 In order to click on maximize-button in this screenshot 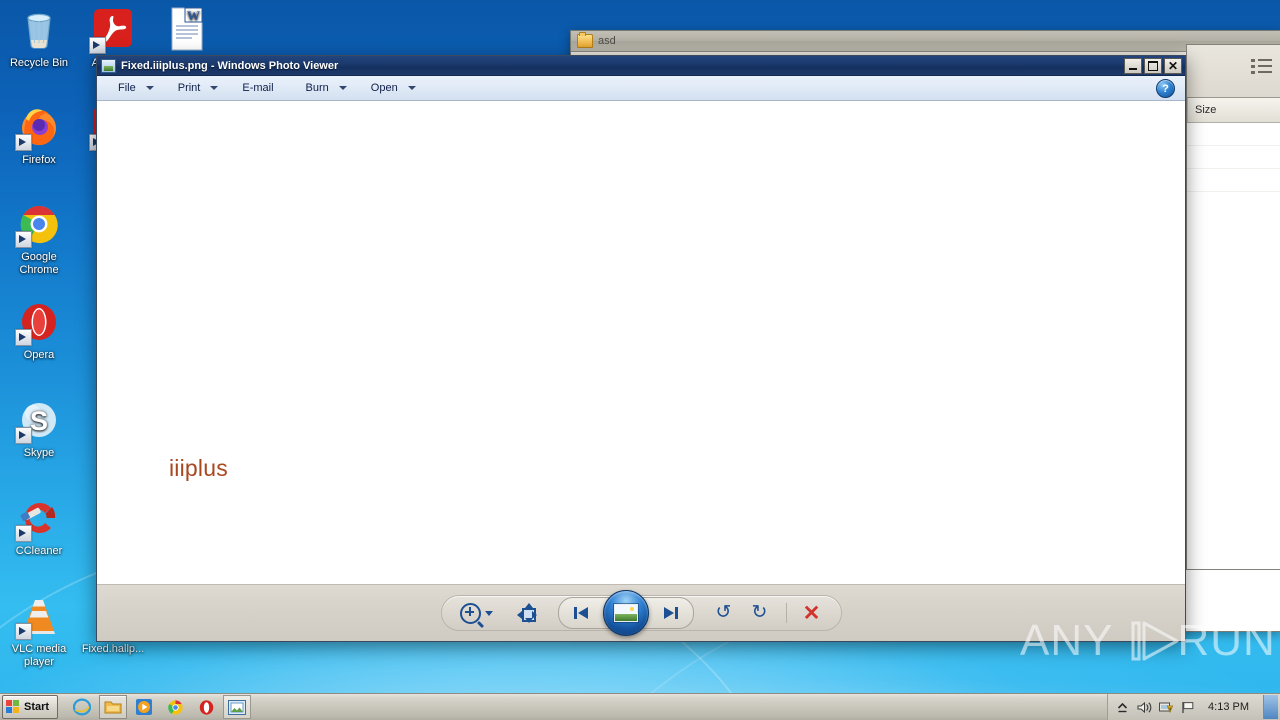, I will do `click(1153, 66)`.